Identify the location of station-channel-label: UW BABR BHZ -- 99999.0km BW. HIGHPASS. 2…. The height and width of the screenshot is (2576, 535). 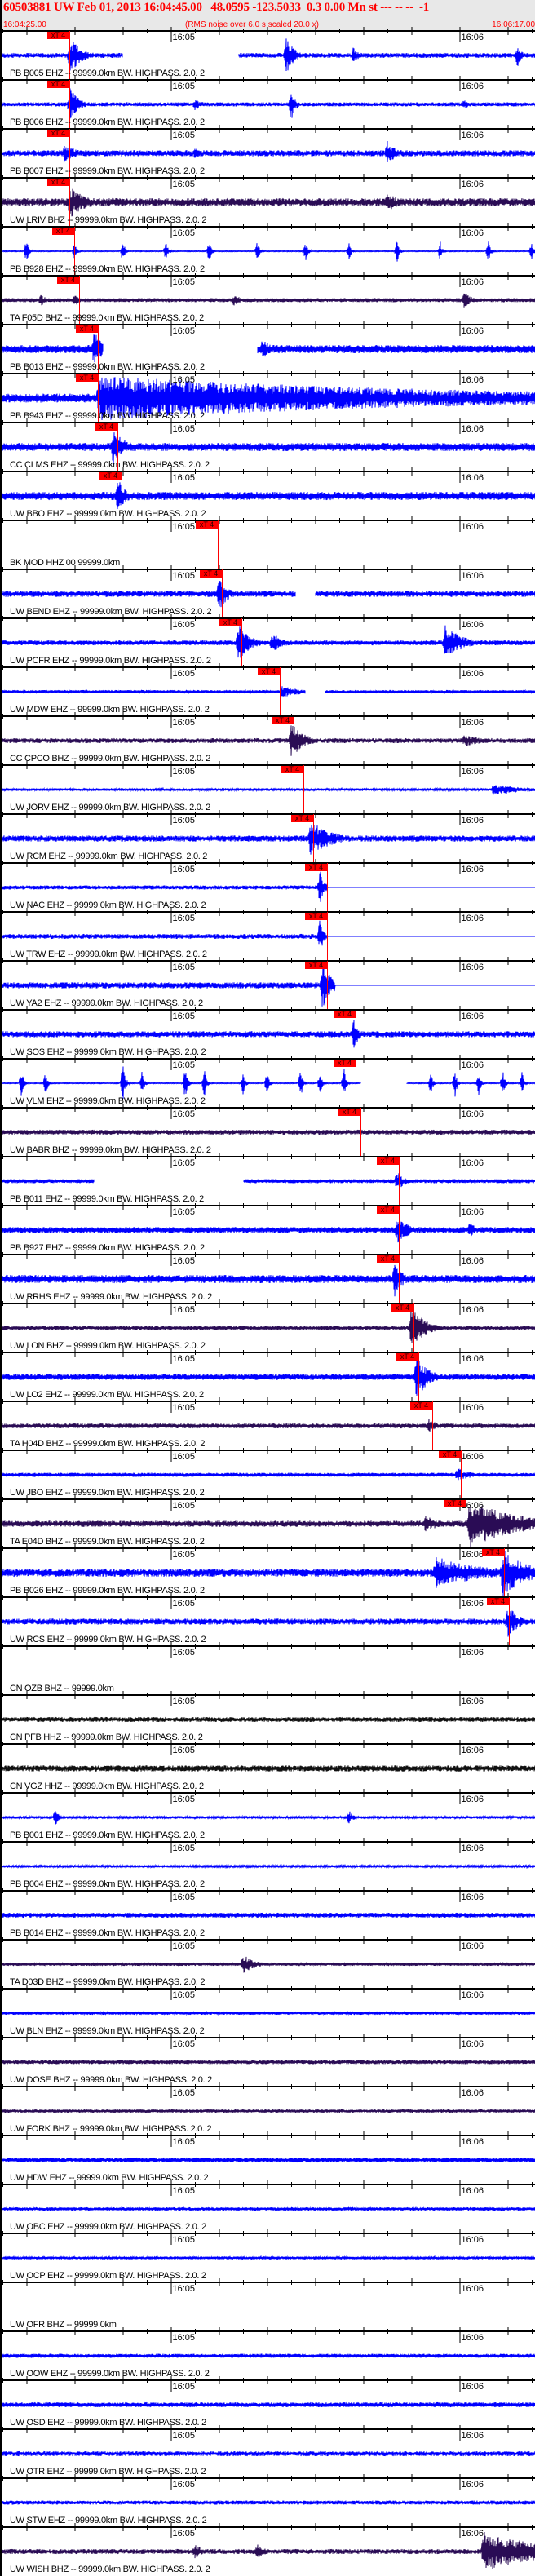
(110, 1150).